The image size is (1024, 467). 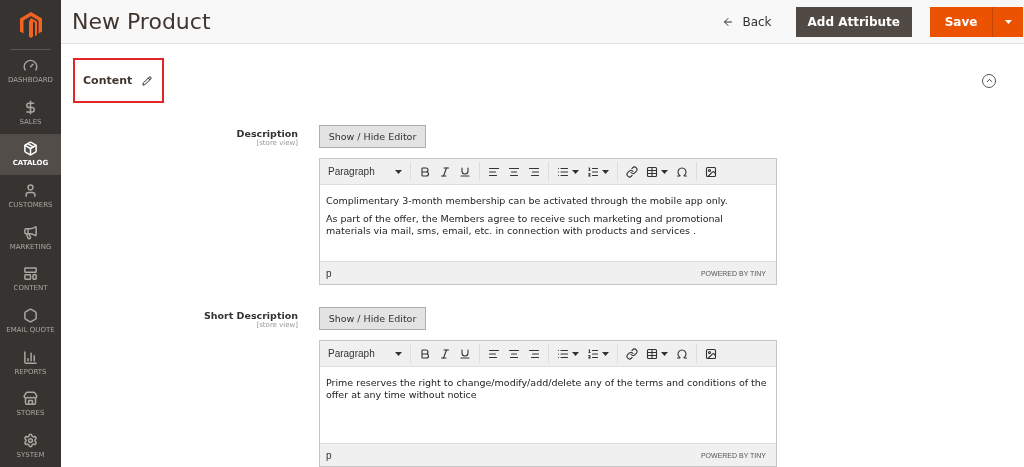 What do you see at coordinates (527, 201) in the screenshot?
I see `paragraph: Complimentary 3-month membership can be activated through the mobile app only.` at bounding box center [527, 201].